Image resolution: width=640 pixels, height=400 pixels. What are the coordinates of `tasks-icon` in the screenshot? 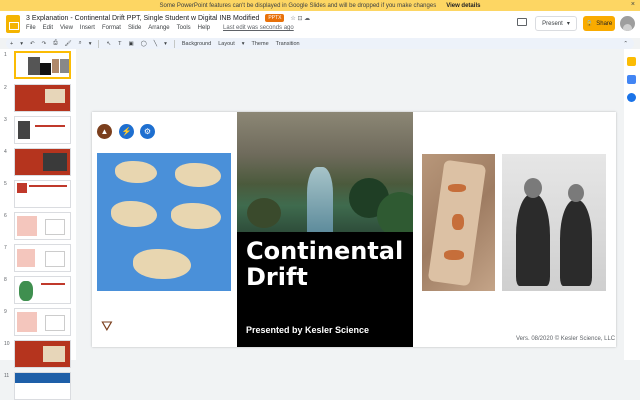 It's located at (631, 79).